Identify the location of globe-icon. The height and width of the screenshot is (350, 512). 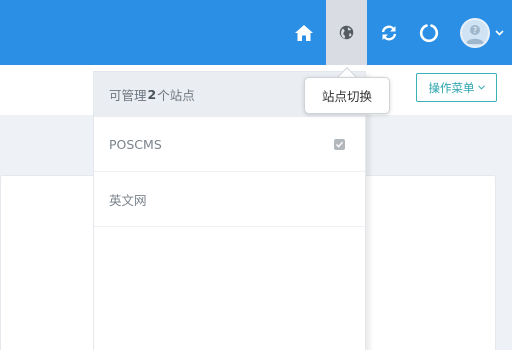
(346, 32).